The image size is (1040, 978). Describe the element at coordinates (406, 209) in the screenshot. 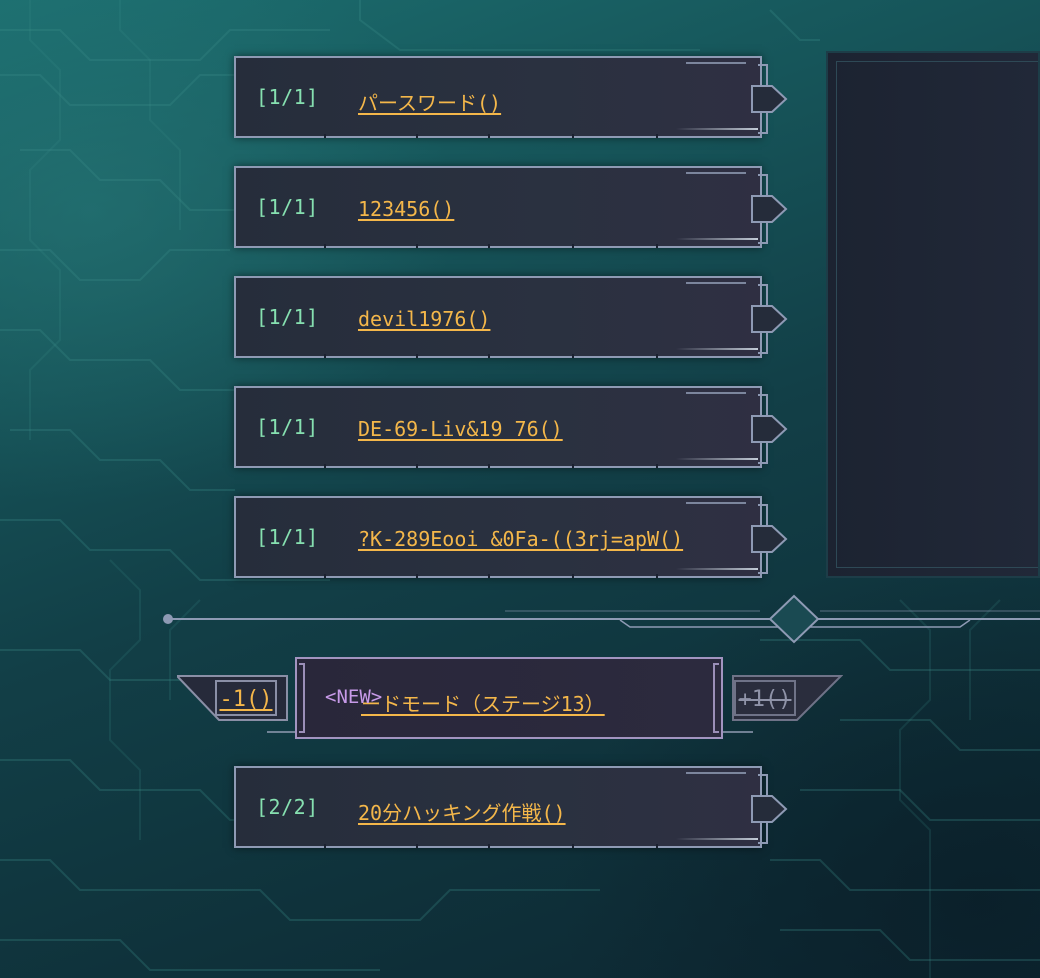

I see `password-title-link: 123456()` at that location.